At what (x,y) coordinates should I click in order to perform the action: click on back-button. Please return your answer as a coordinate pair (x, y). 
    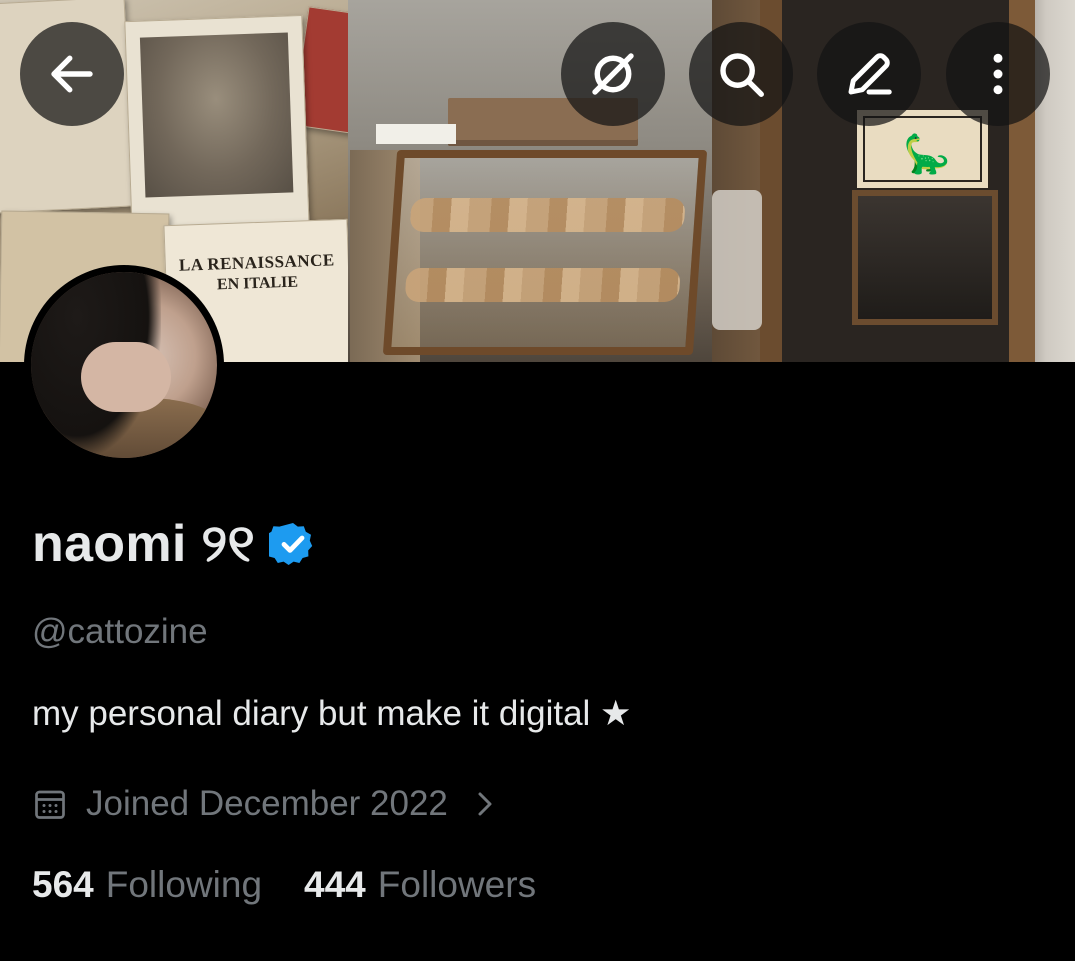
    Looking at the image, I should click on (72, 74).